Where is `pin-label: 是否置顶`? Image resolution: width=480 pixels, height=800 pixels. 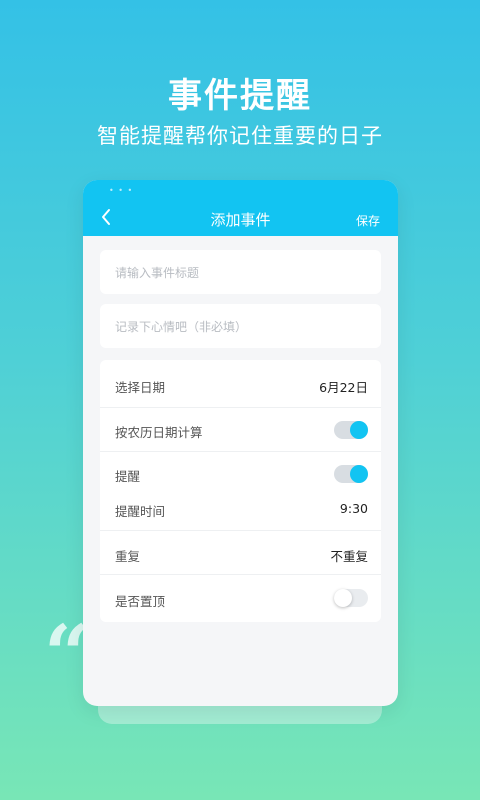
pin-label: 是否置顶 is located at coordinates (140, 601).